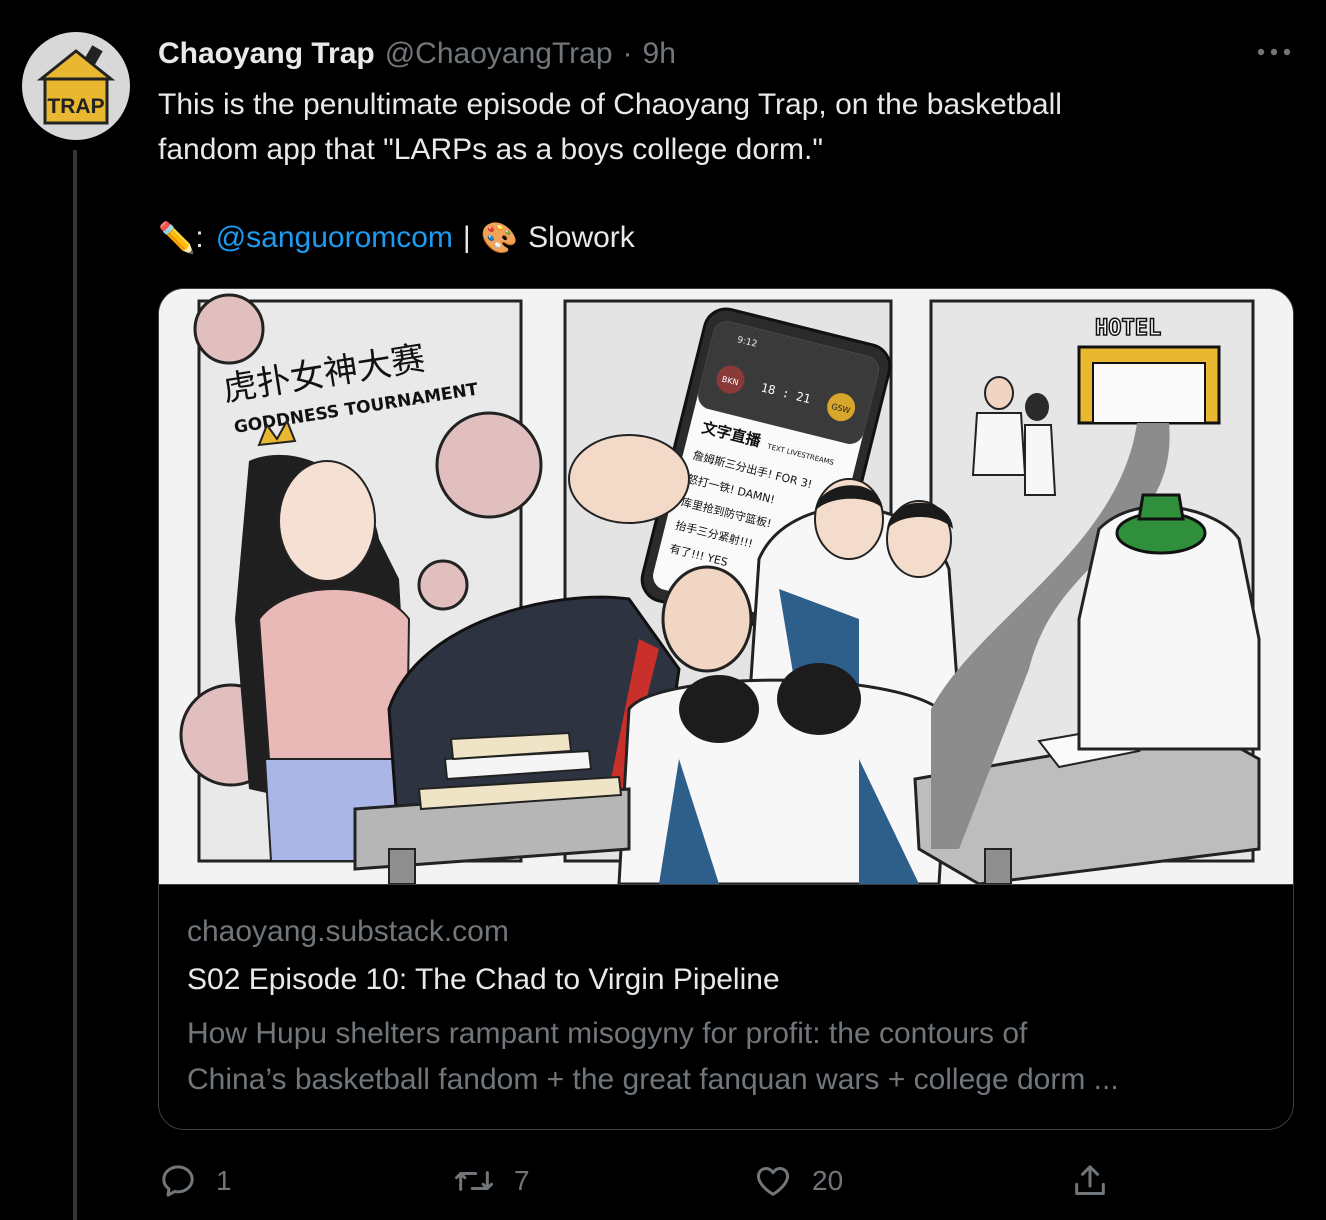 This screenshot has width=1326, height=1220. What do you see at coordinates (334, 238) in the screenshot?
I see `mention-link: @sanguoromcom` at bounding box center [334, 238].